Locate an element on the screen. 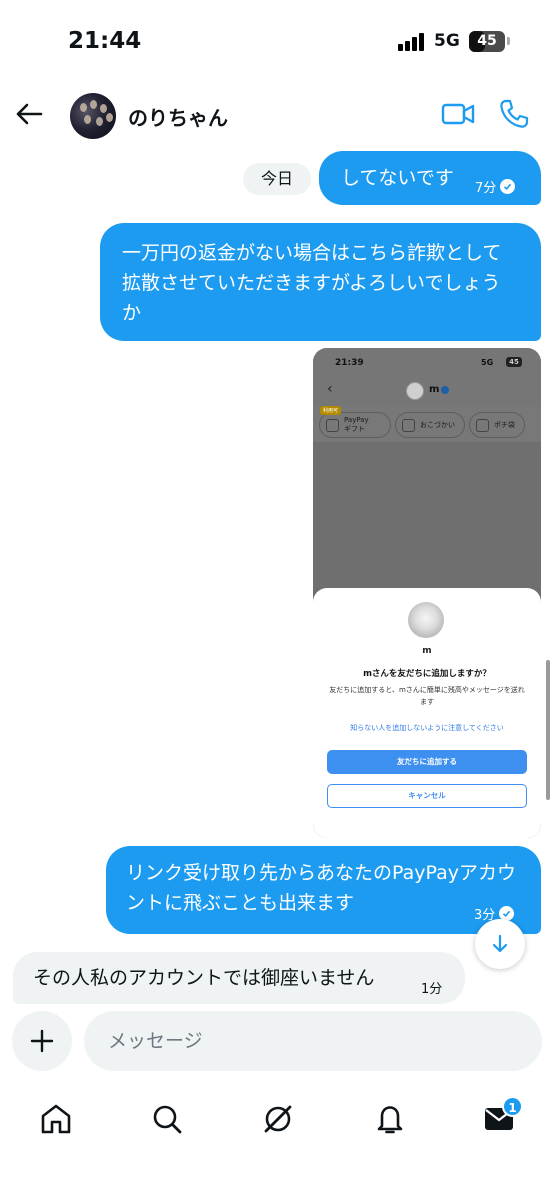  image-chip-label: PayPay ギフト is located at coordinates (356, 424).